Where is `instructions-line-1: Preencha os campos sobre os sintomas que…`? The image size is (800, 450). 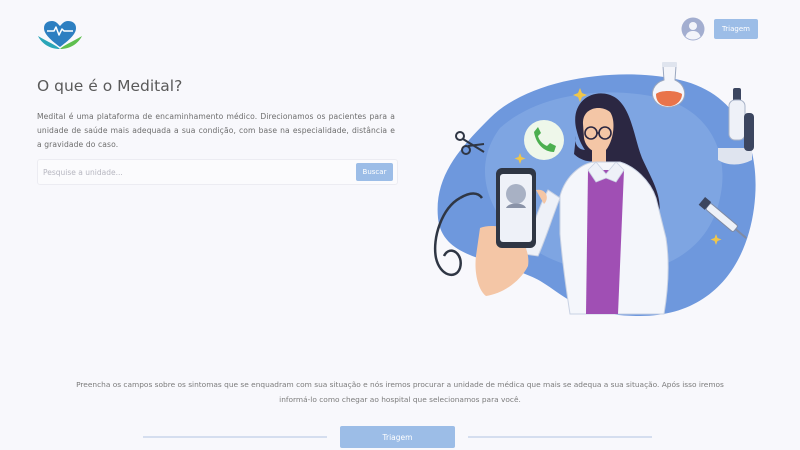
instructions-line-1: Preencha os campos sobre os sintomas que… is located at coordinates (400, 384).